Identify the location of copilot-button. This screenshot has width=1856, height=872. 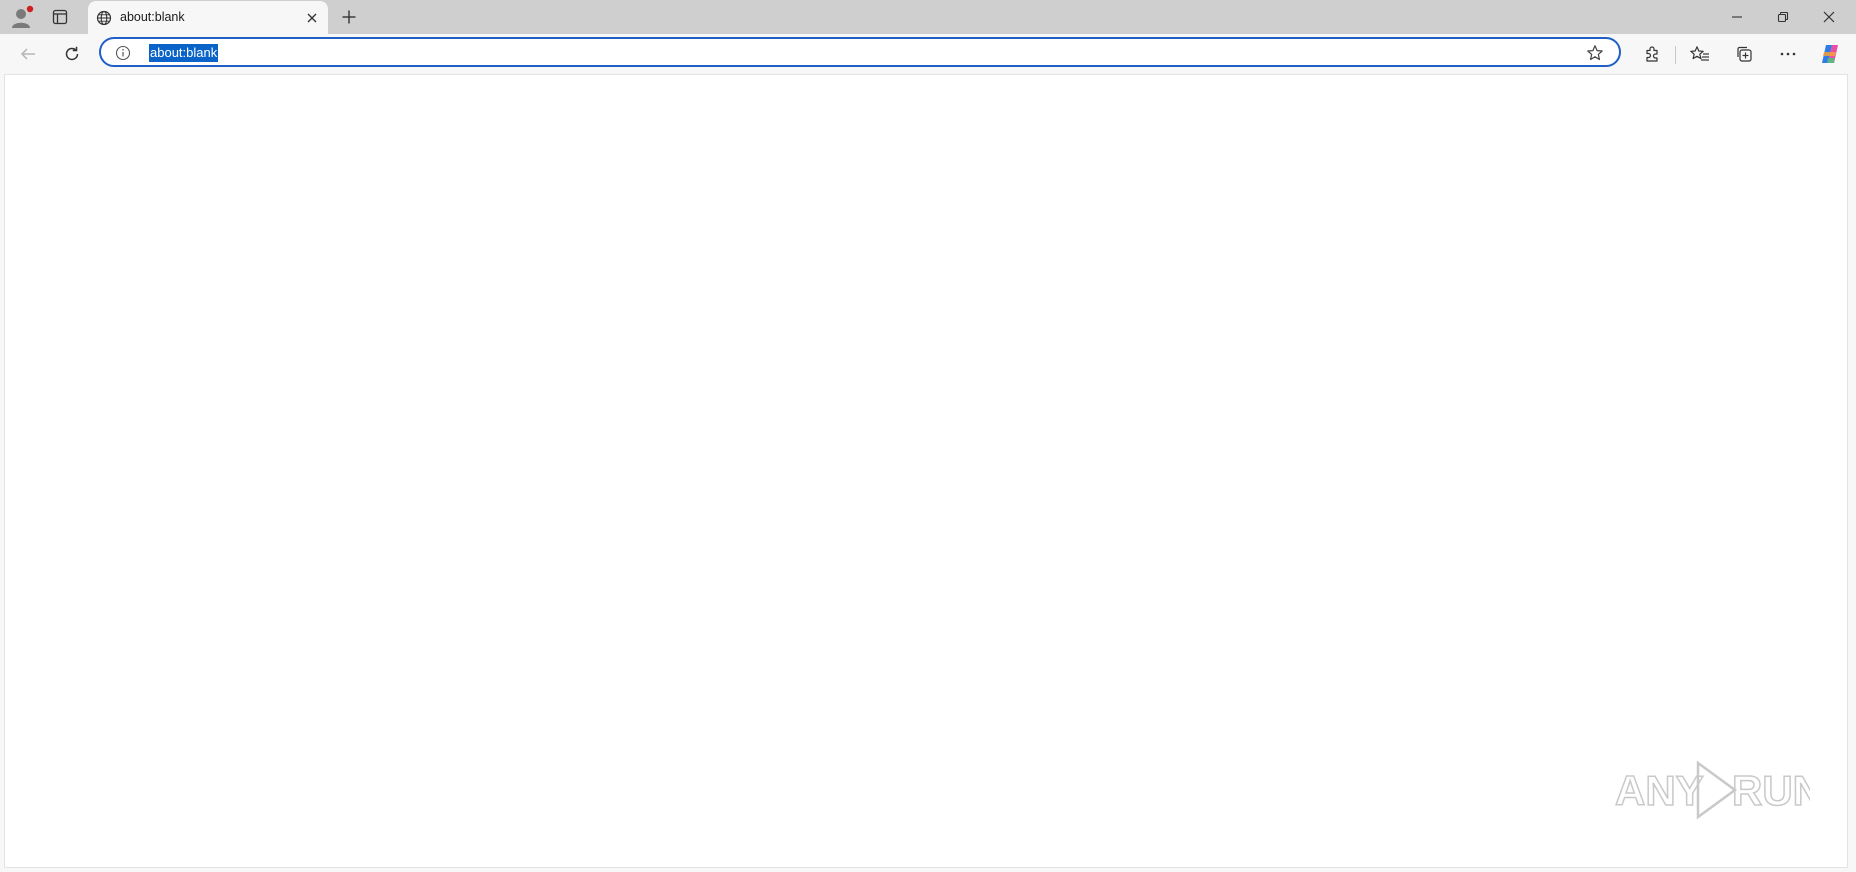
(1830, 54).